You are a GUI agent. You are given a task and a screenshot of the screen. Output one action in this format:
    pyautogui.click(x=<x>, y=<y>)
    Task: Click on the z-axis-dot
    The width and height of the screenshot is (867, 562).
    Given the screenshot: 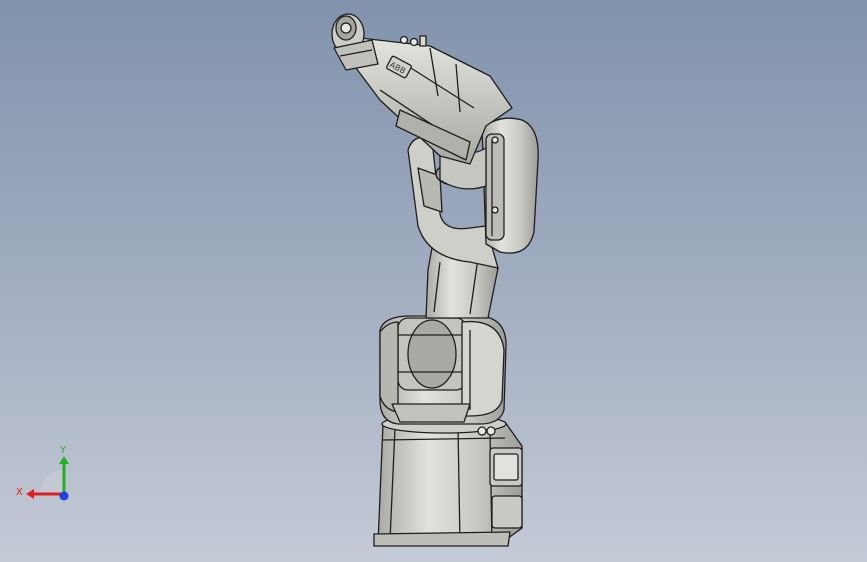 What is the action you would take?
    pyautogui.click(x=64, y=496)
    